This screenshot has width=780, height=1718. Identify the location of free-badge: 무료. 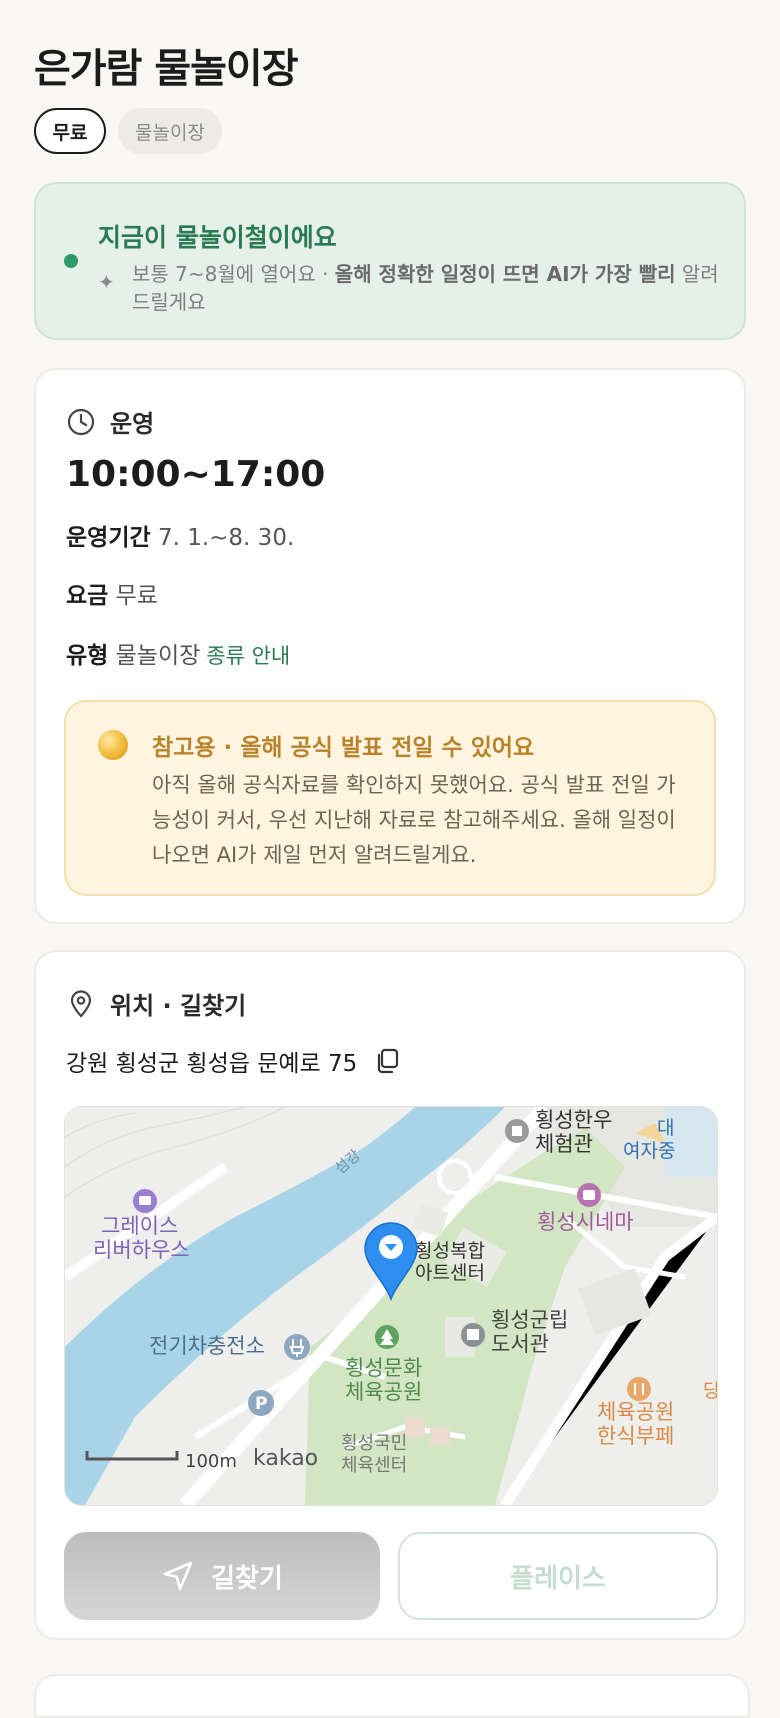
(70, 131).